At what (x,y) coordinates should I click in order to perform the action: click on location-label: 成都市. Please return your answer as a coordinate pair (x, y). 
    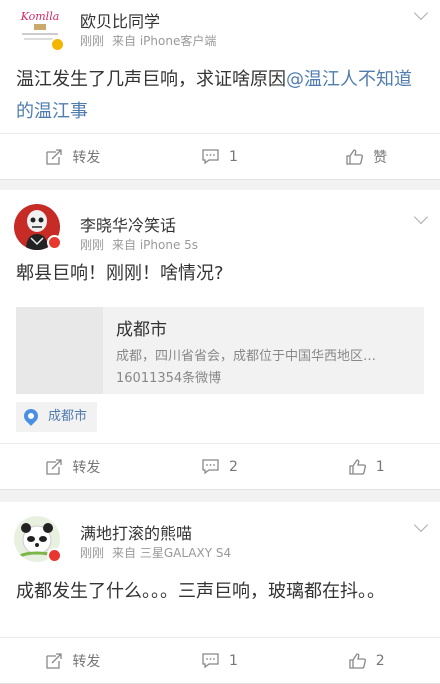
    Looking at the image, I should click on (68, 416).